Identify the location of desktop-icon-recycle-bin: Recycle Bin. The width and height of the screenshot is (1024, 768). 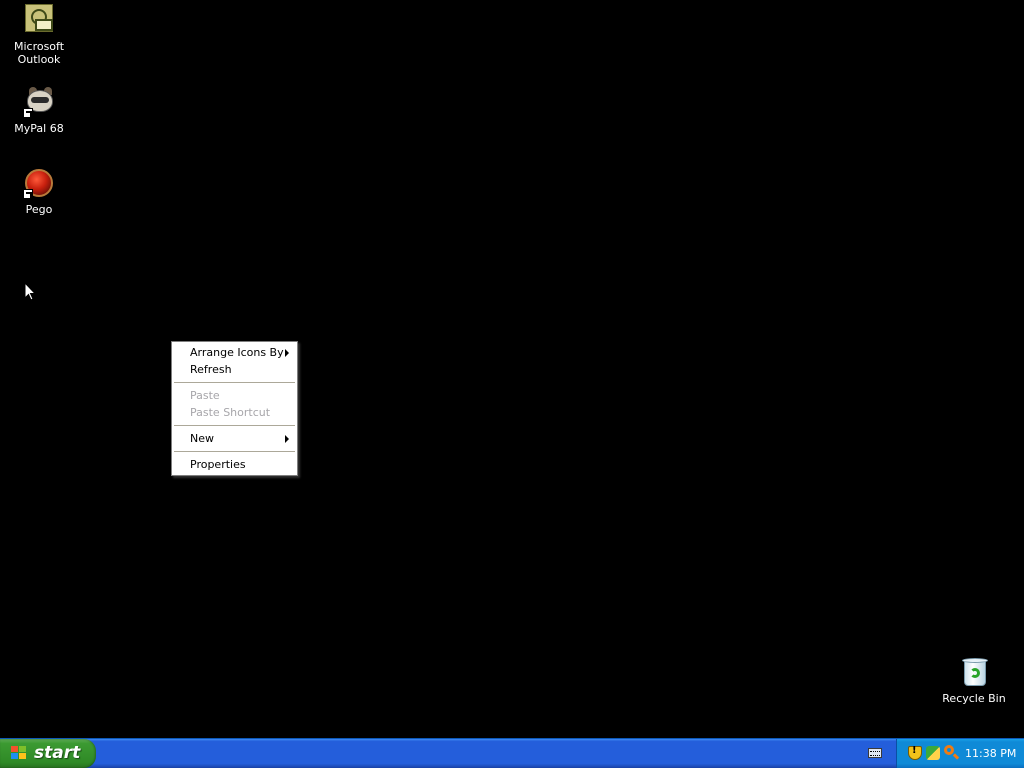
(974, 680).